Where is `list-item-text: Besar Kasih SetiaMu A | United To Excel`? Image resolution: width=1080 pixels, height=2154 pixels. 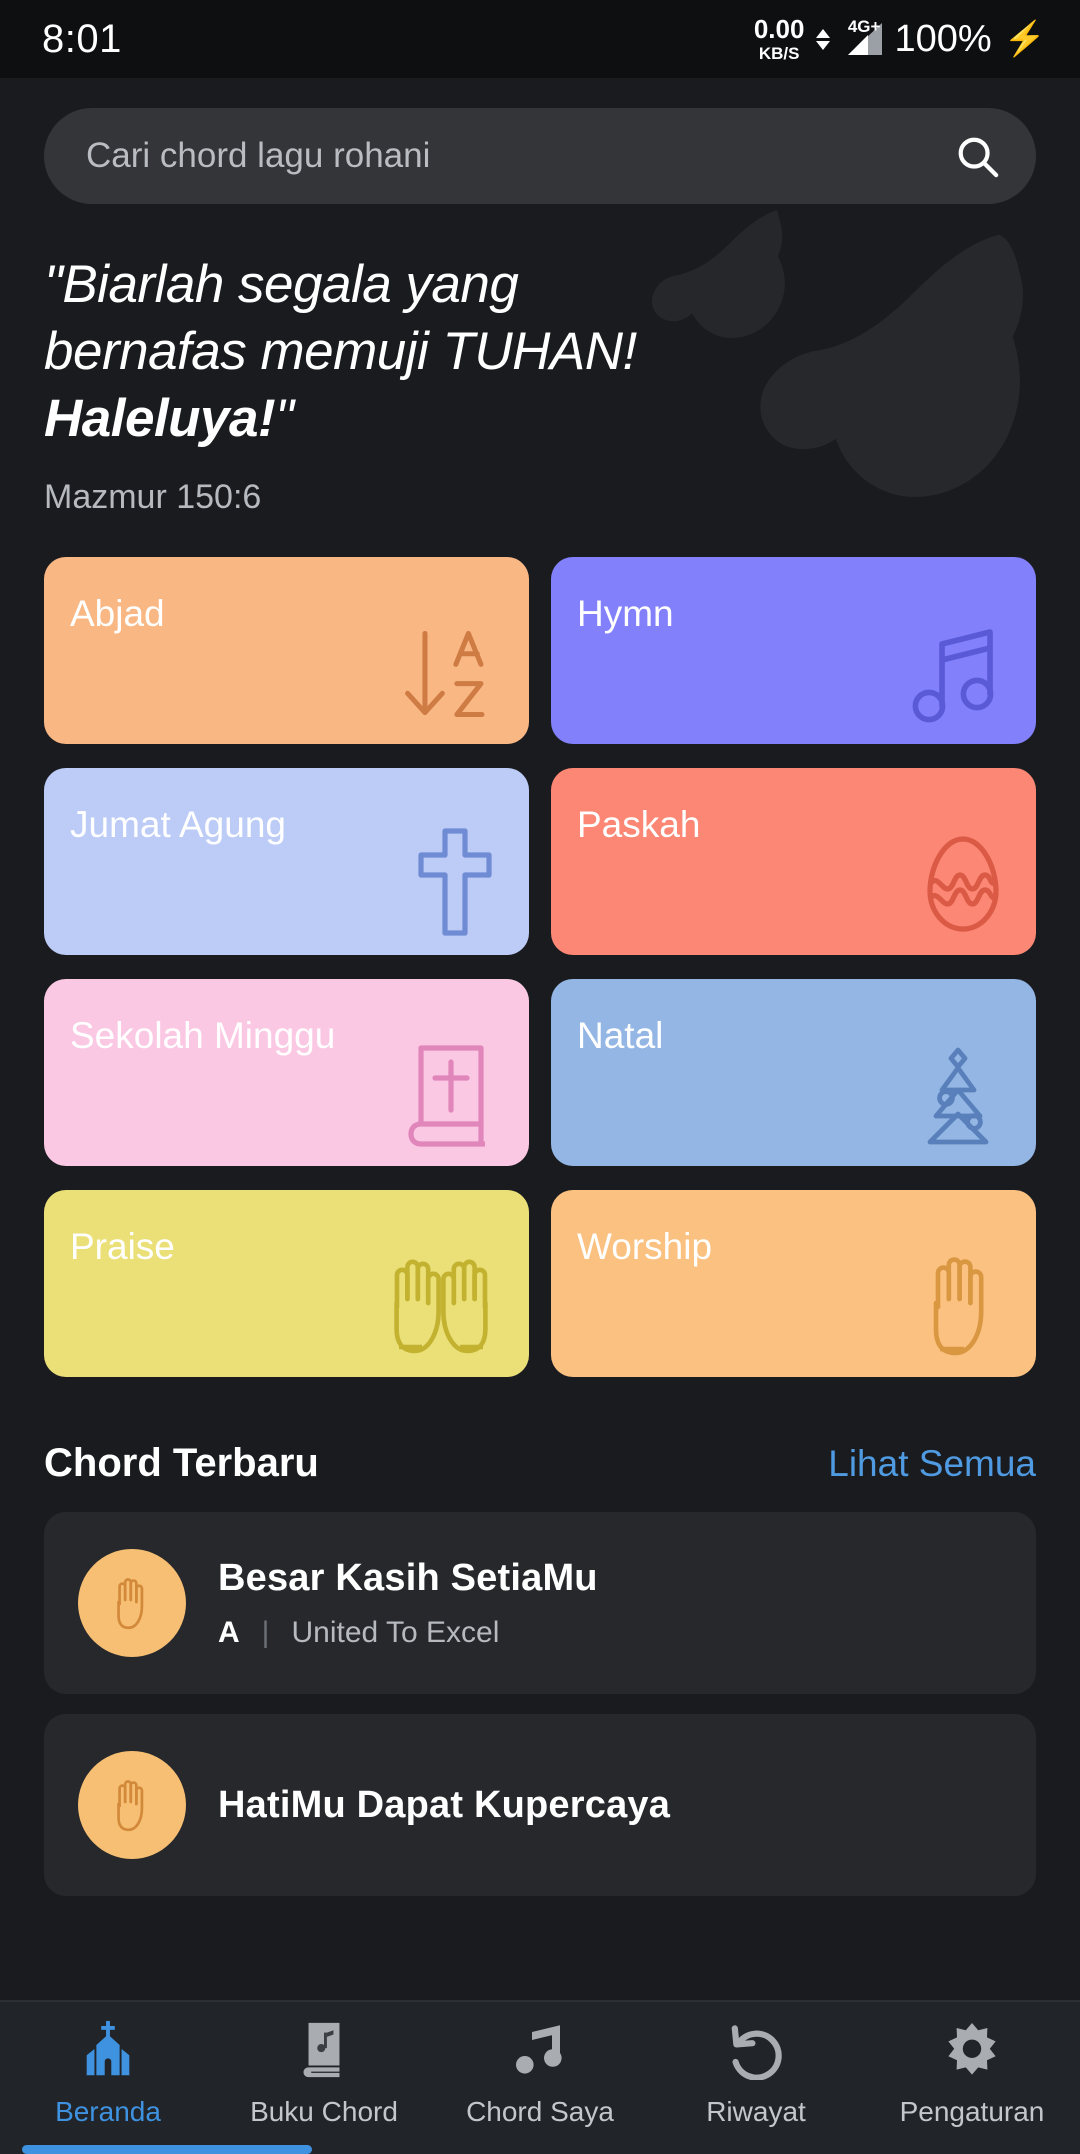
list-item-text: Besar Kasih SetiaMu A | United To Excel is located at coordinates (408, 1603).